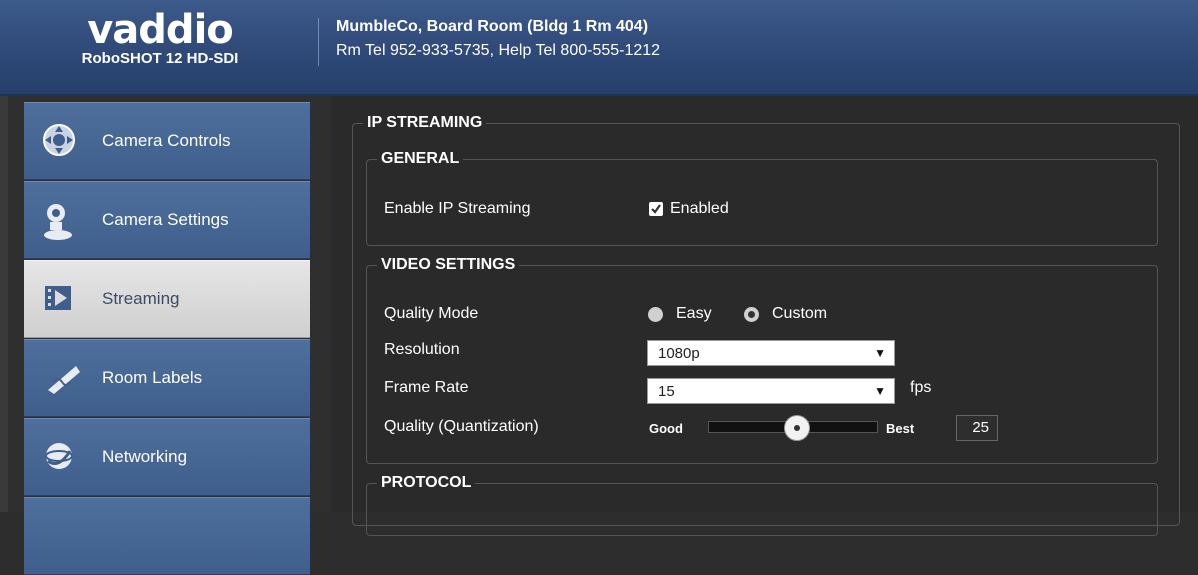  What do you see at coordinates (771, 391) in the screenshot?
I see `frame-rate-select: 15 ▼` at bounding box center [771, 391].